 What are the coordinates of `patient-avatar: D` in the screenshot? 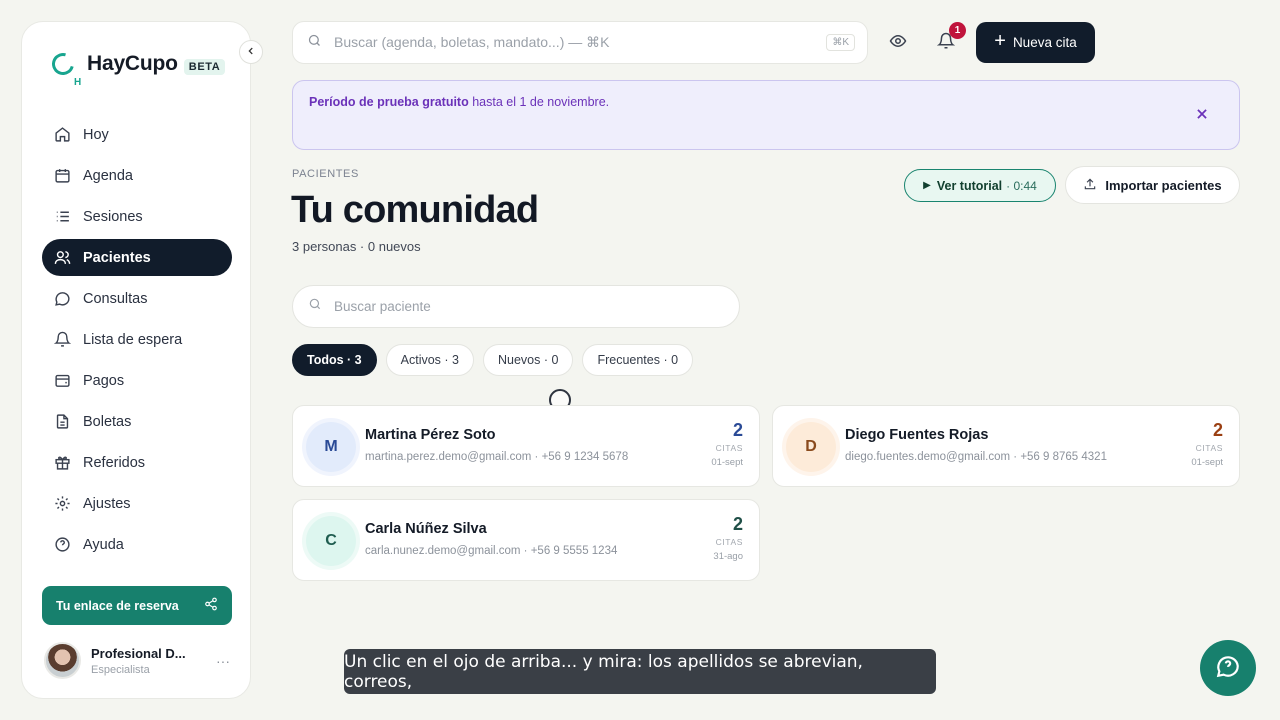 It's located at (811, 447).